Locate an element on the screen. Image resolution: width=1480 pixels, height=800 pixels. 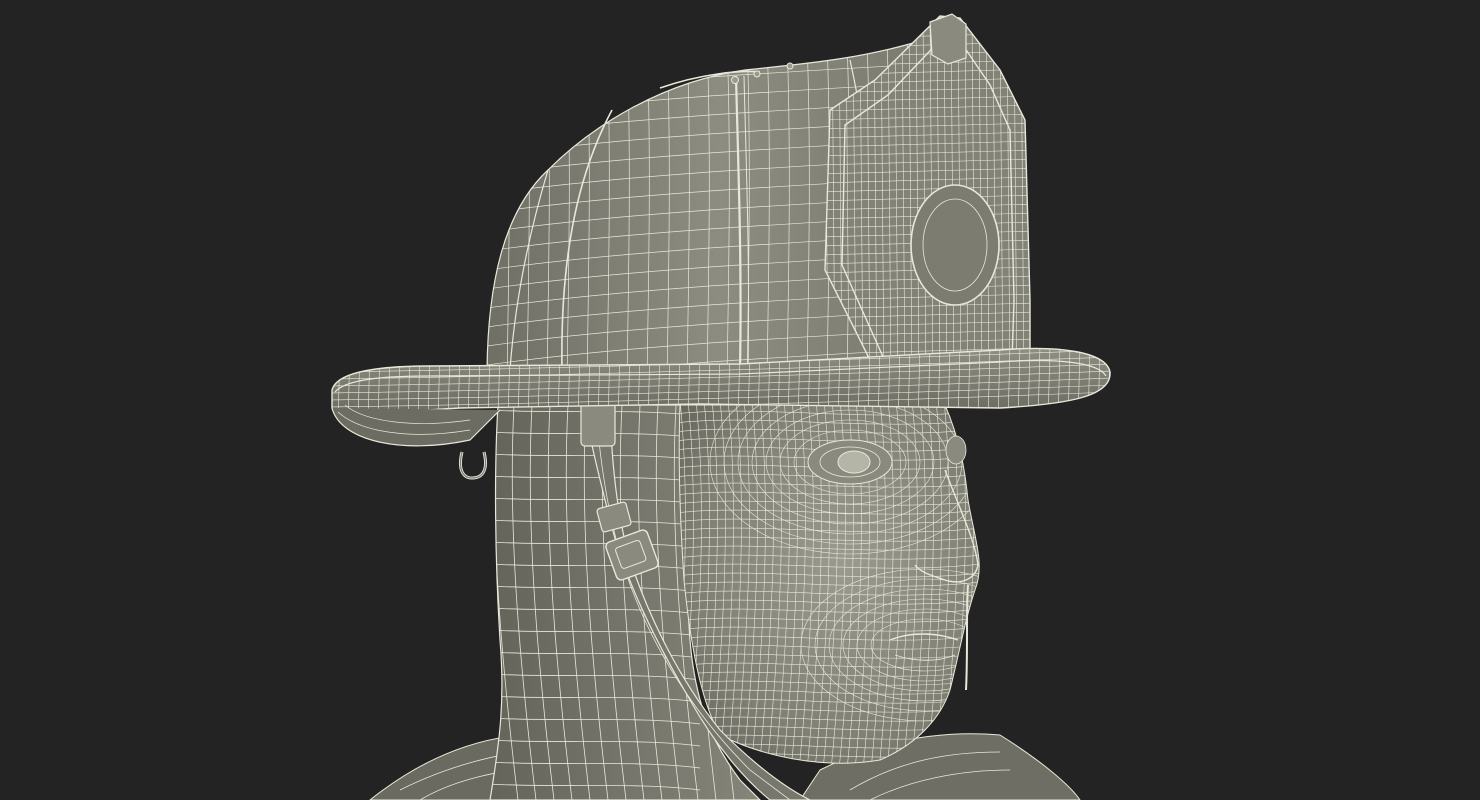
eye is located at coordinates (850, 462).